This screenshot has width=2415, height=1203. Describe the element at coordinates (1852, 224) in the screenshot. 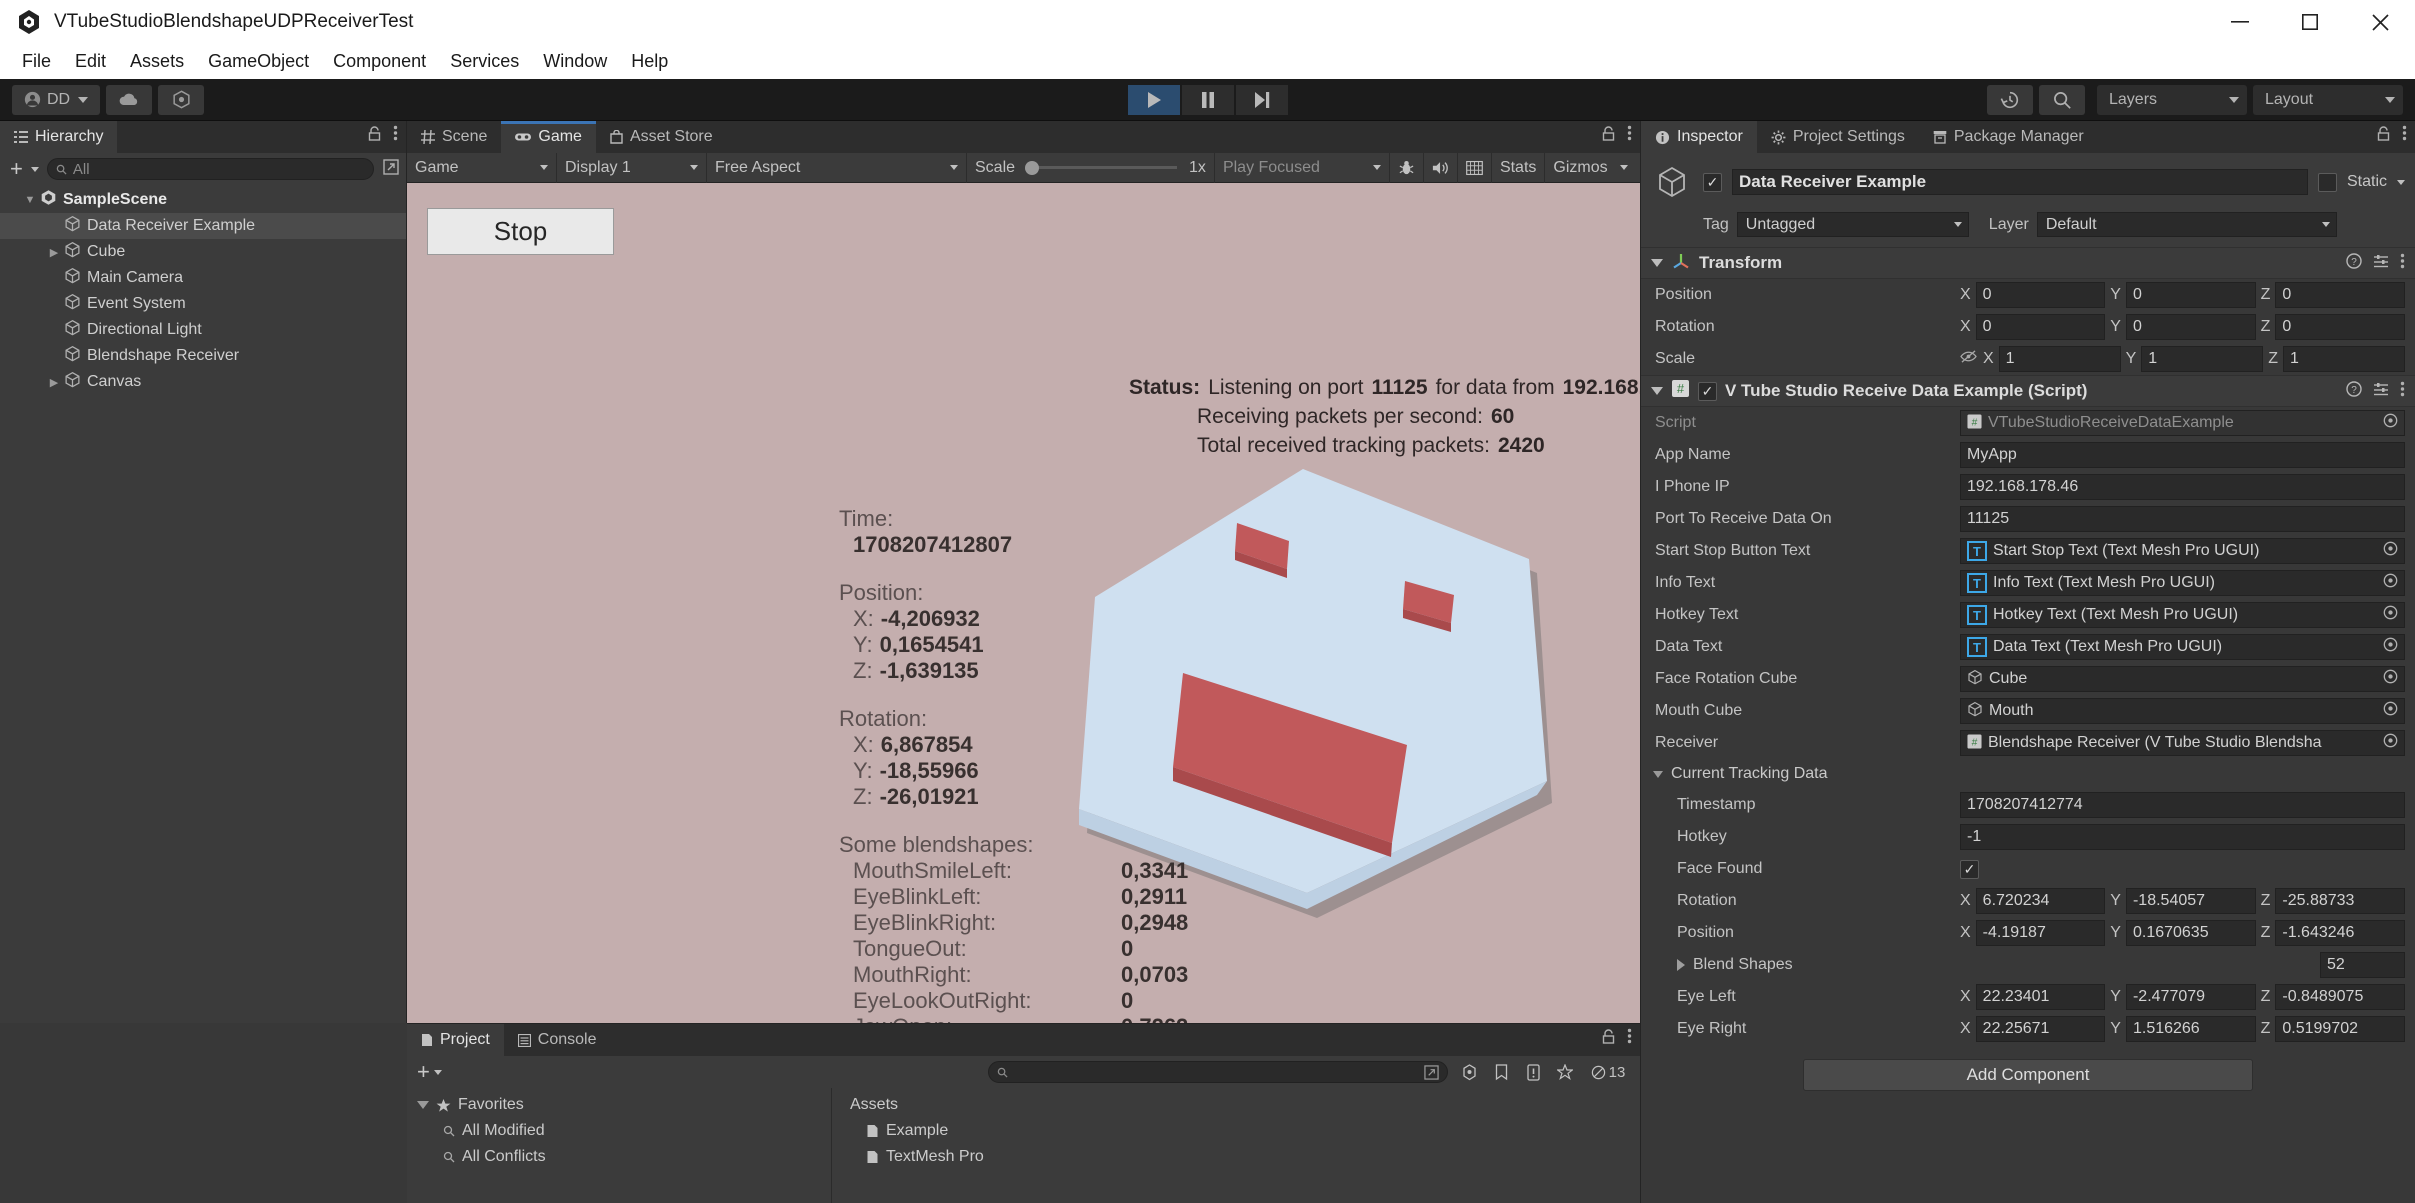

I see `tag-dropdown: Untagged` at that location.